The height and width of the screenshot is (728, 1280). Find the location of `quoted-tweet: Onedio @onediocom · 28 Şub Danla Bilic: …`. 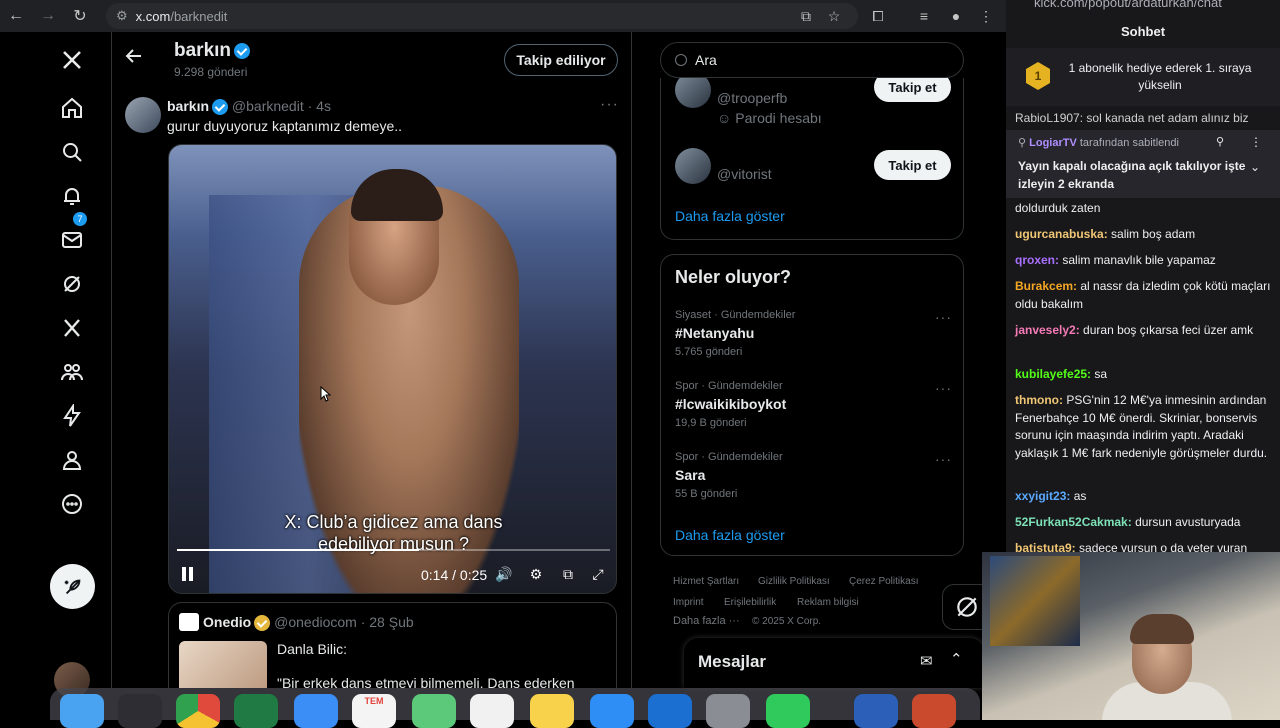

quoted-tweet: Onedio @onediocom · 28 Şub Danla Bilic: … is located at coordinates (392, 645).